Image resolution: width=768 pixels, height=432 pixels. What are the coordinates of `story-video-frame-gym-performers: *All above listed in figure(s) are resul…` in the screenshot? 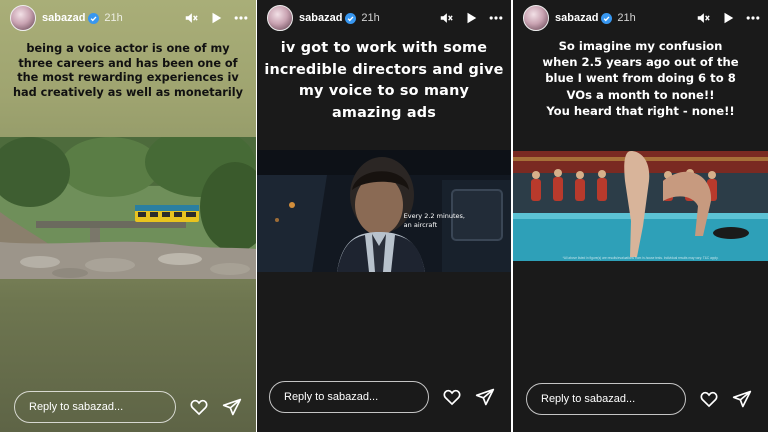 It's located at (640, 206).